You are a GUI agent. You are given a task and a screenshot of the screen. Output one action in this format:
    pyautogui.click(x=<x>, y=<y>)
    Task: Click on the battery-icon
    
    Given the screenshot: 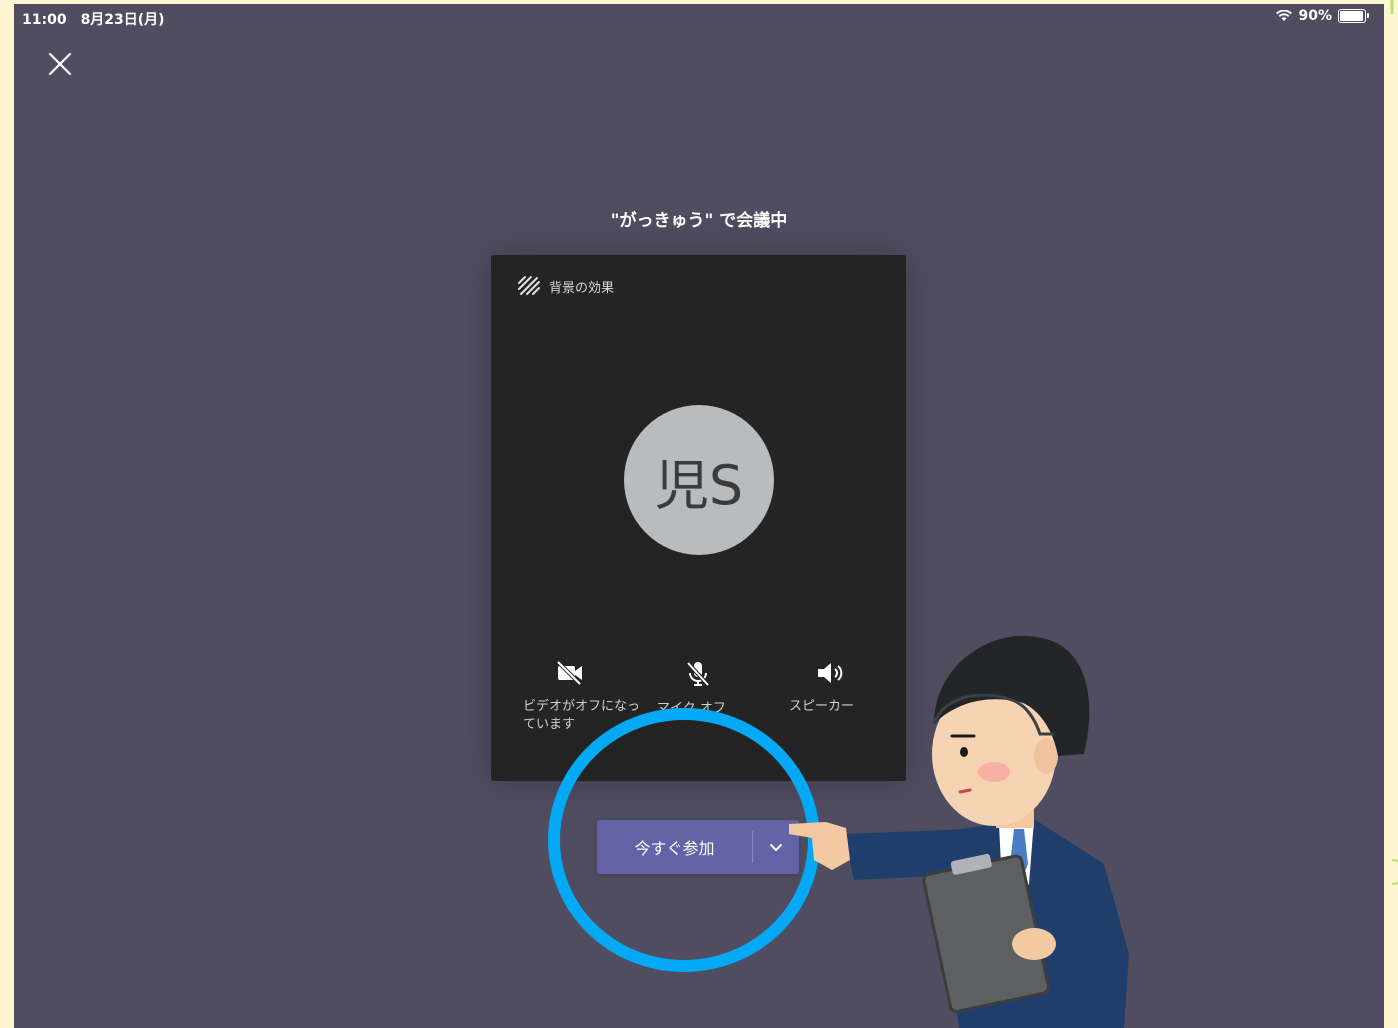 What is the action you would take?
    pyautogui.click(x=1353, y=16)
    